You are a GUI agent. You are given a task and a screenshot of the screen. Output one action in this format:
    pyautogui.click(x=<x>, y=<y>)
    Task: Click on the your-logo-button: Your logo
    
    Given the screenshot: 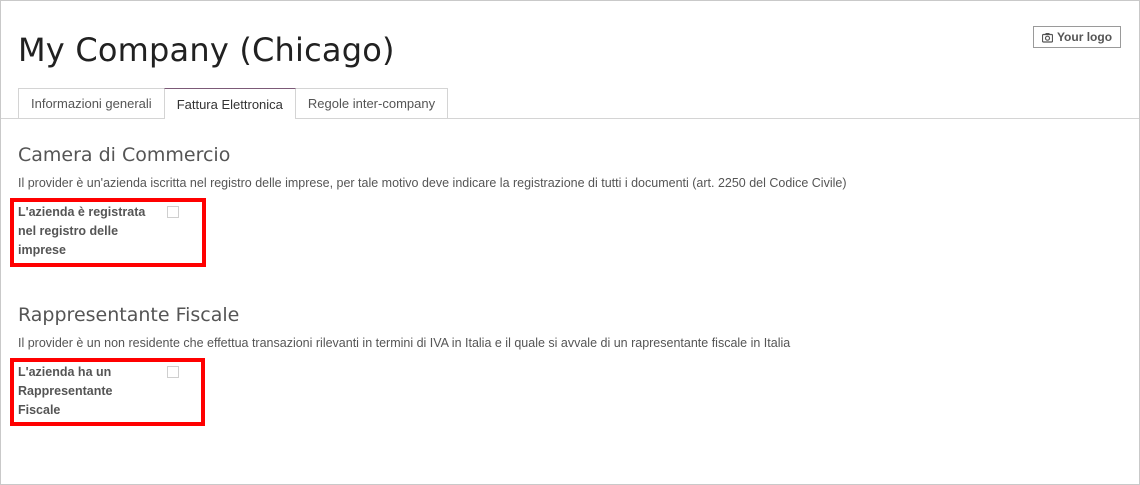 What is the action you would take?
    pyautogui.click(x=1077, y=37)
    